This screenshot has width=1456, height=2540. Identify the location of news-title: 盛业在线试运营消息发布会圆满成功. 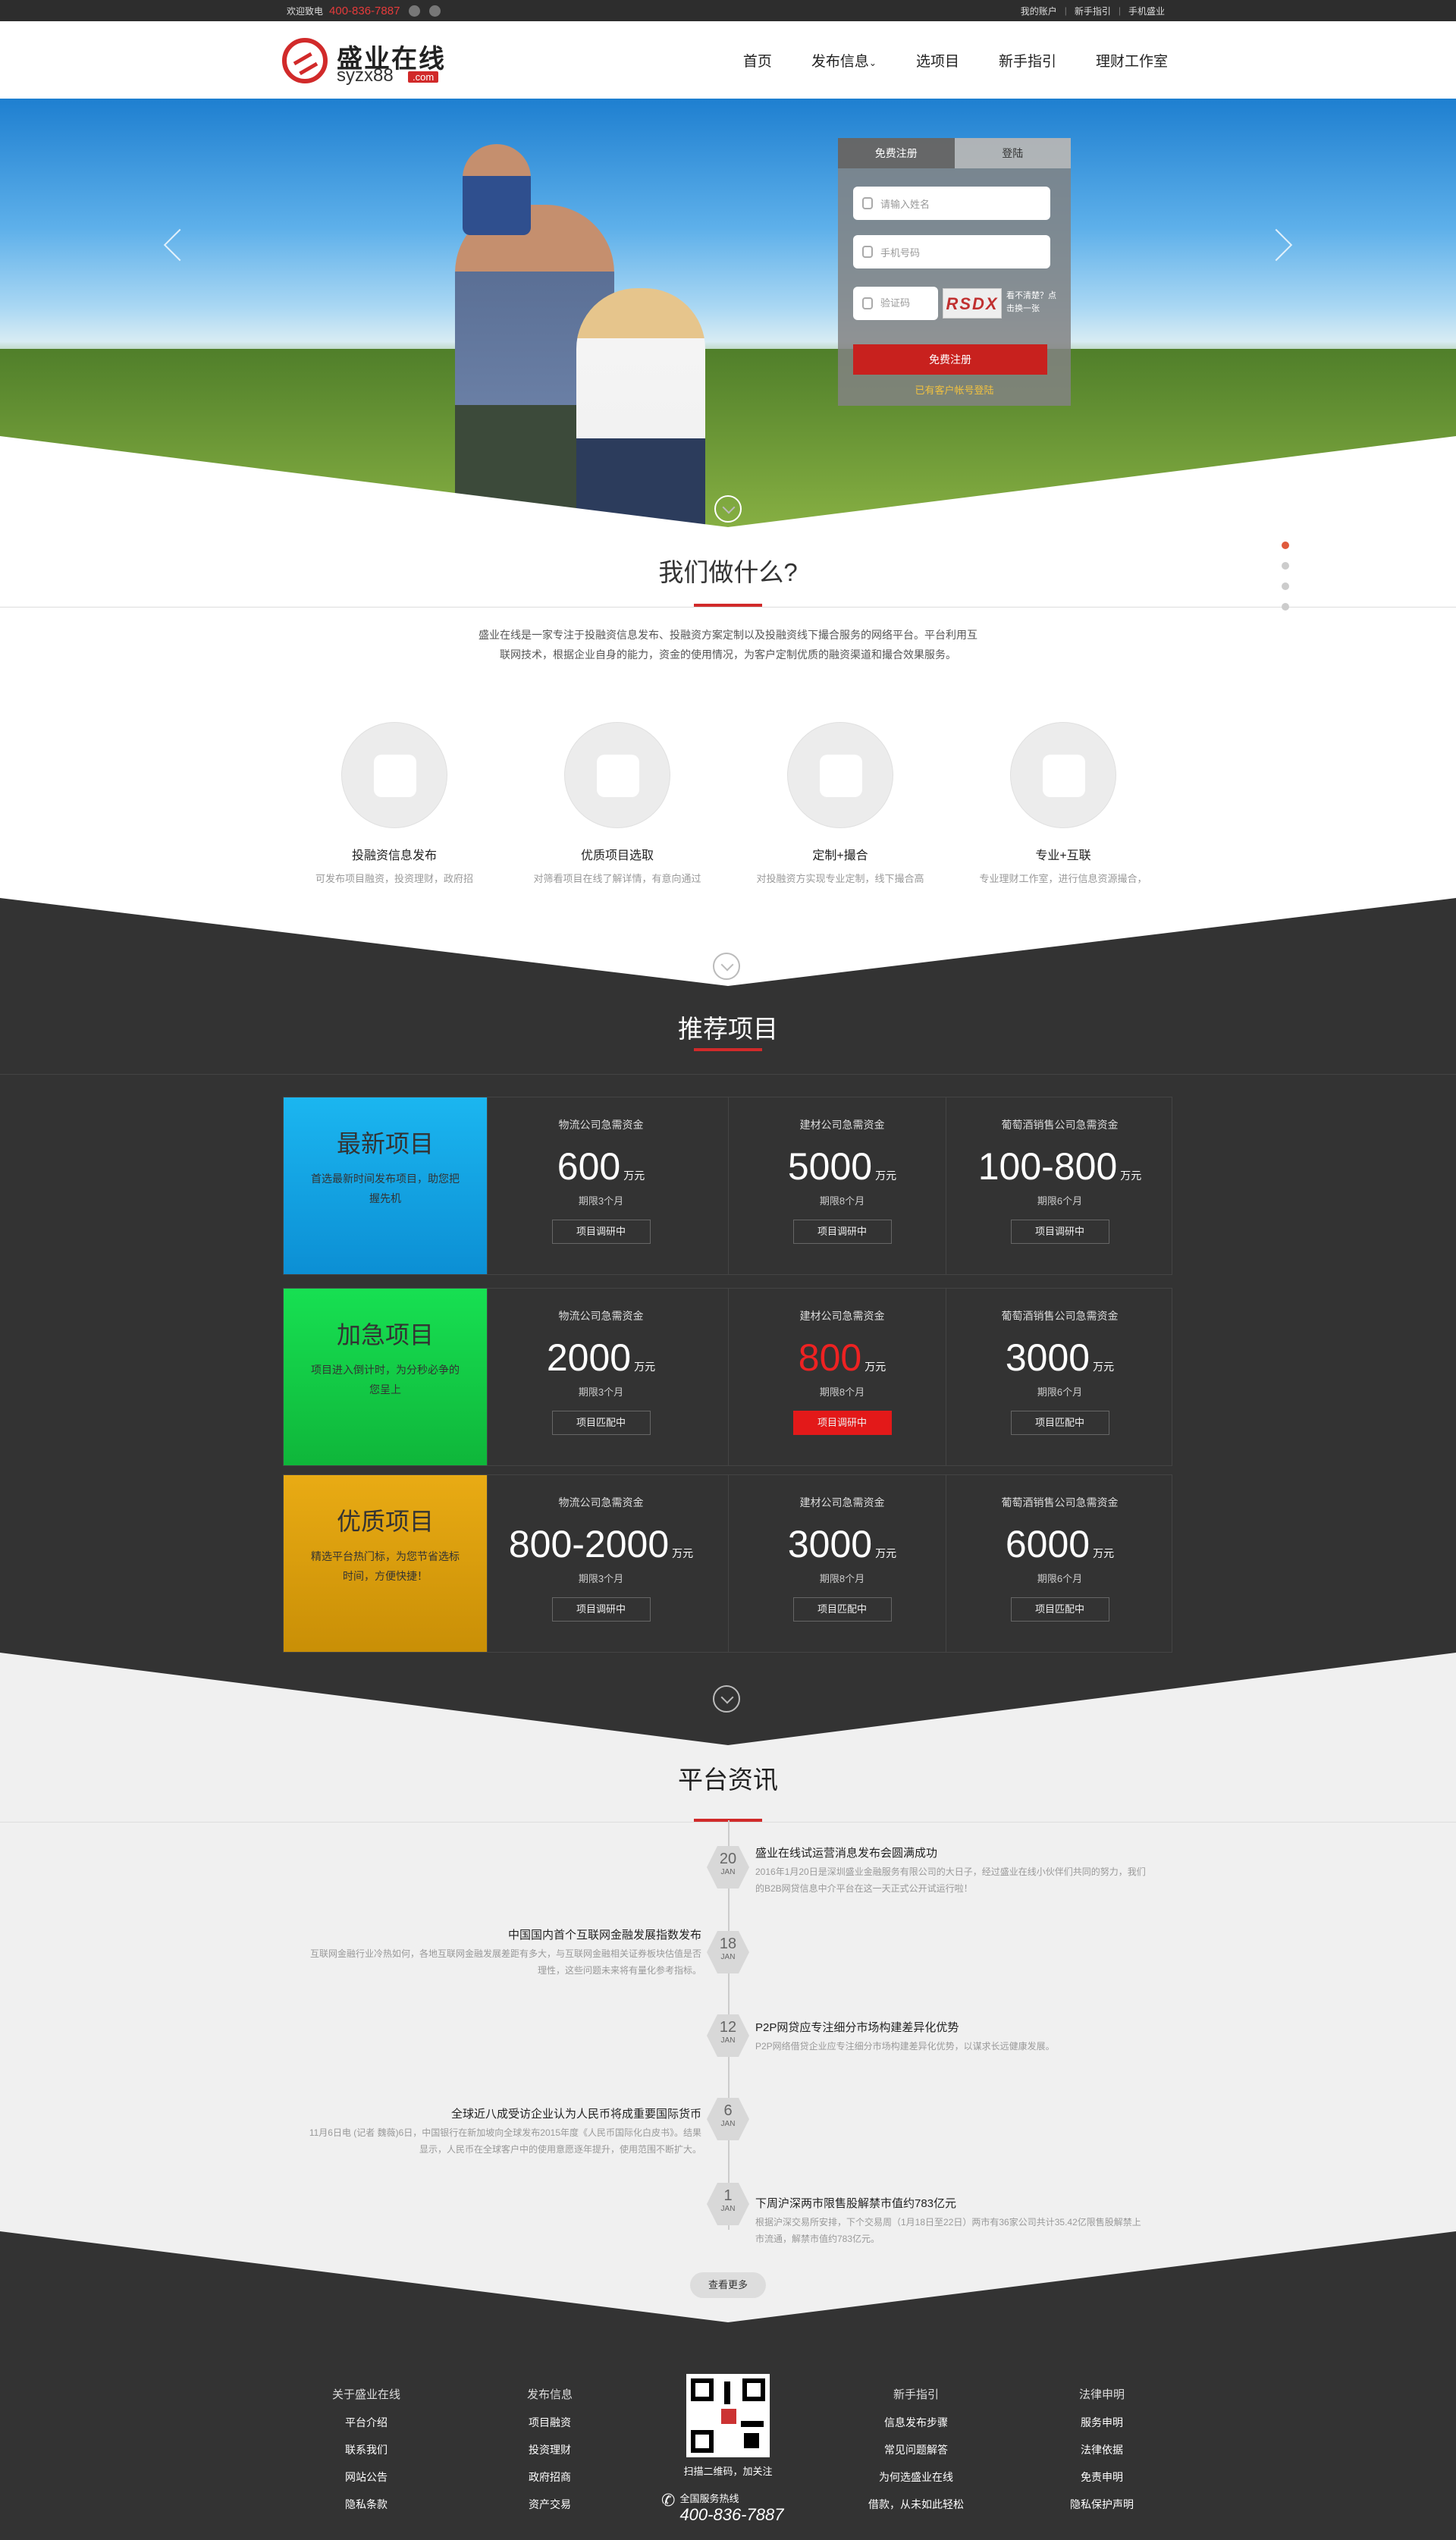
(952, 1852).